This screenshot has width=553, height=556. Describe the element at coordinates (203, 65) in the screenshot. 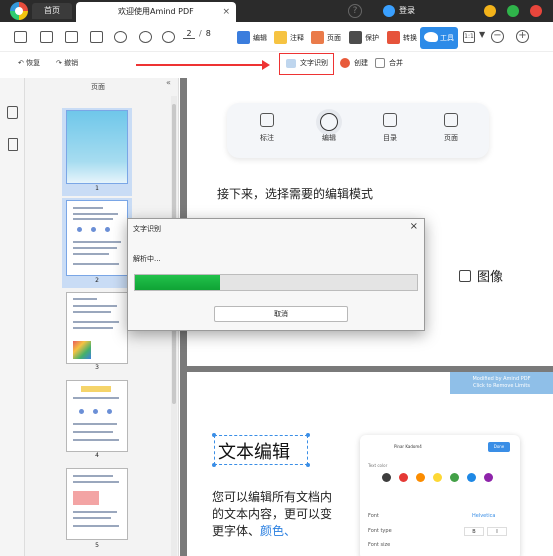

I see `annotation-arrow` at that location.